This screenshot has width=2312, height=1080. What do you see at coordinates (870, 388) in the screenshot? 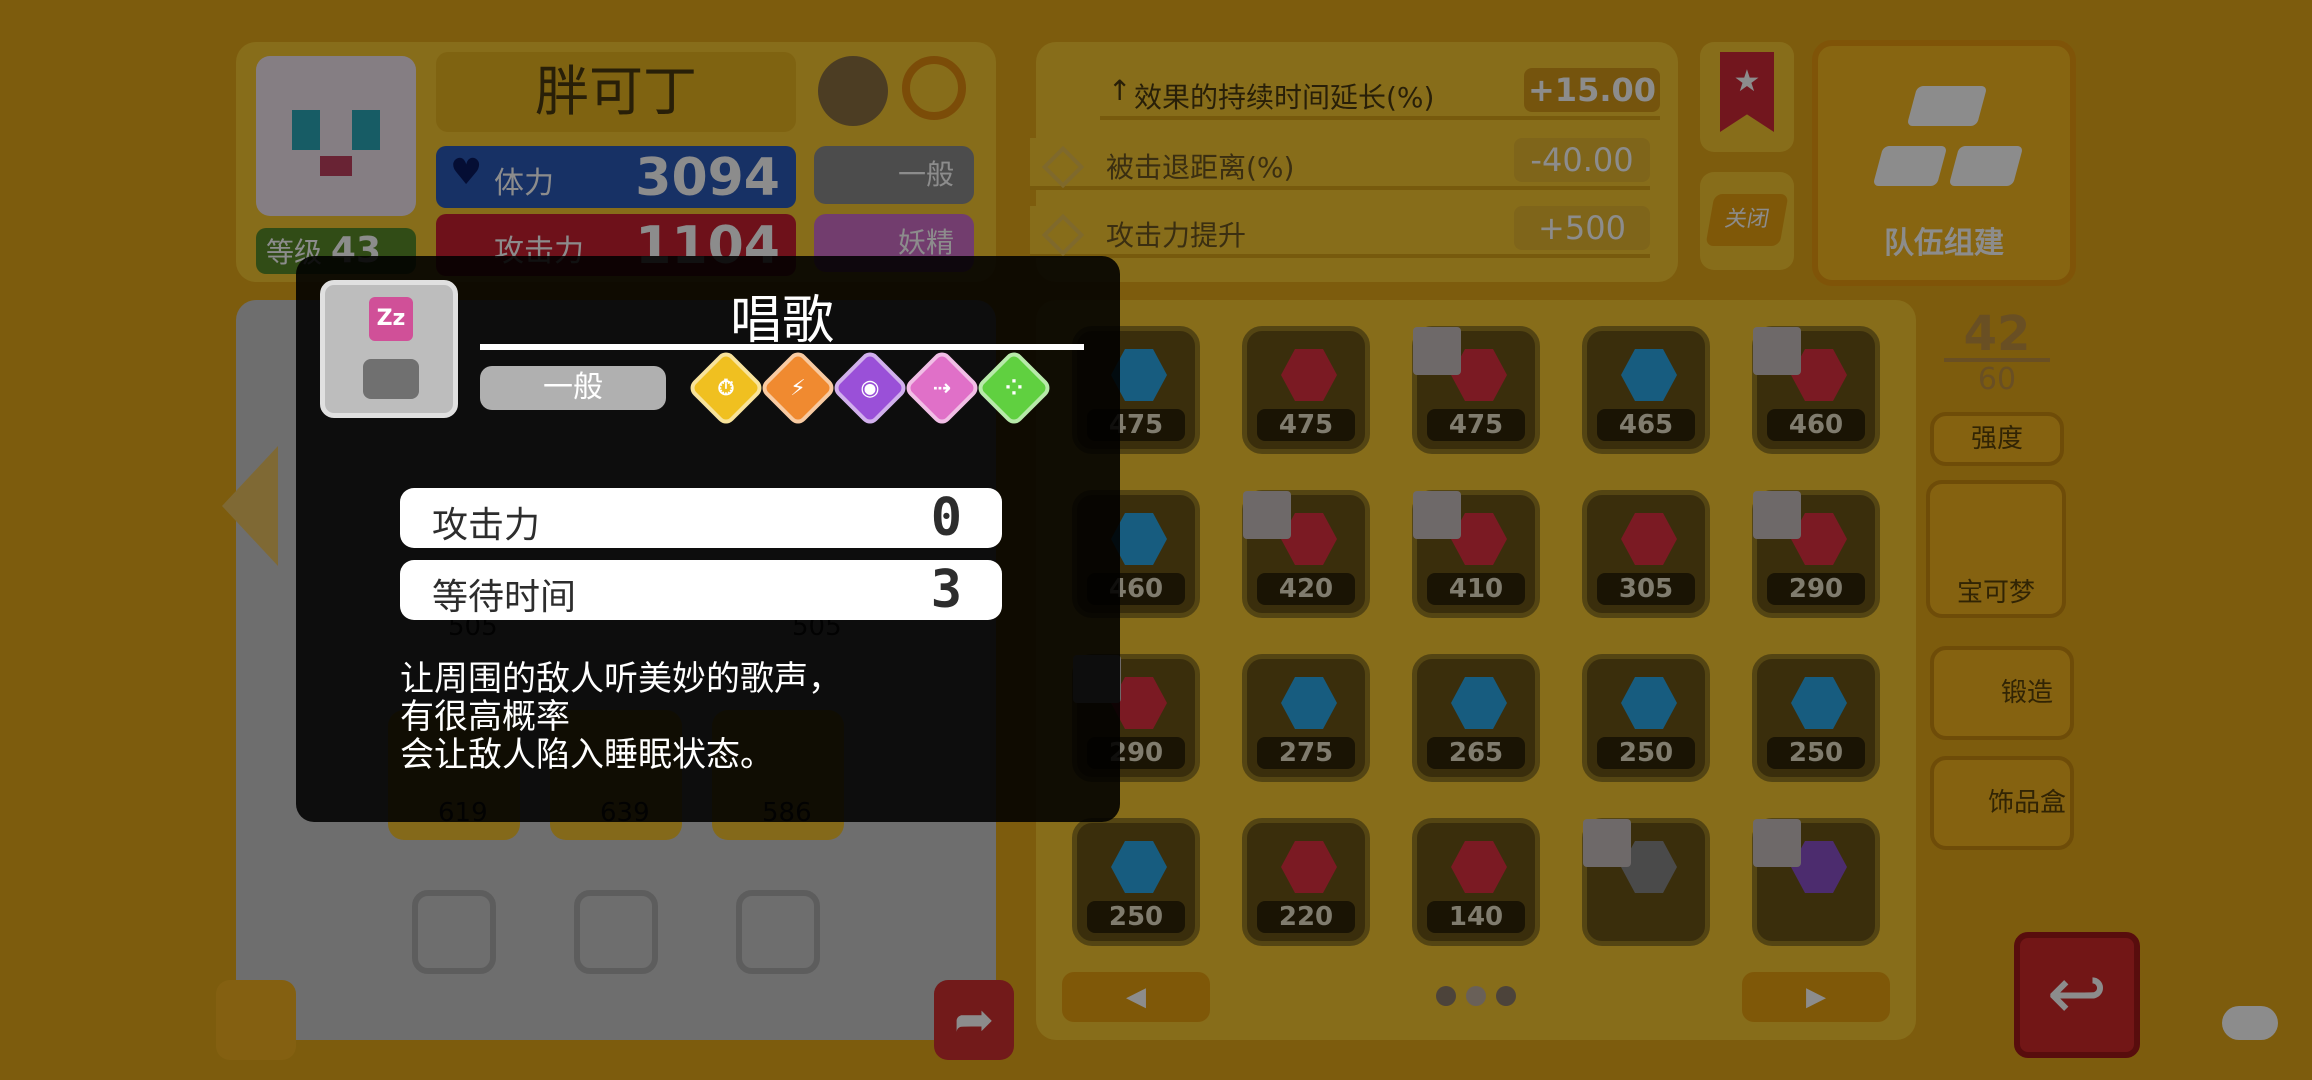
I see `wifi-badge-icon: ◉` at bounding box center [870, 388].